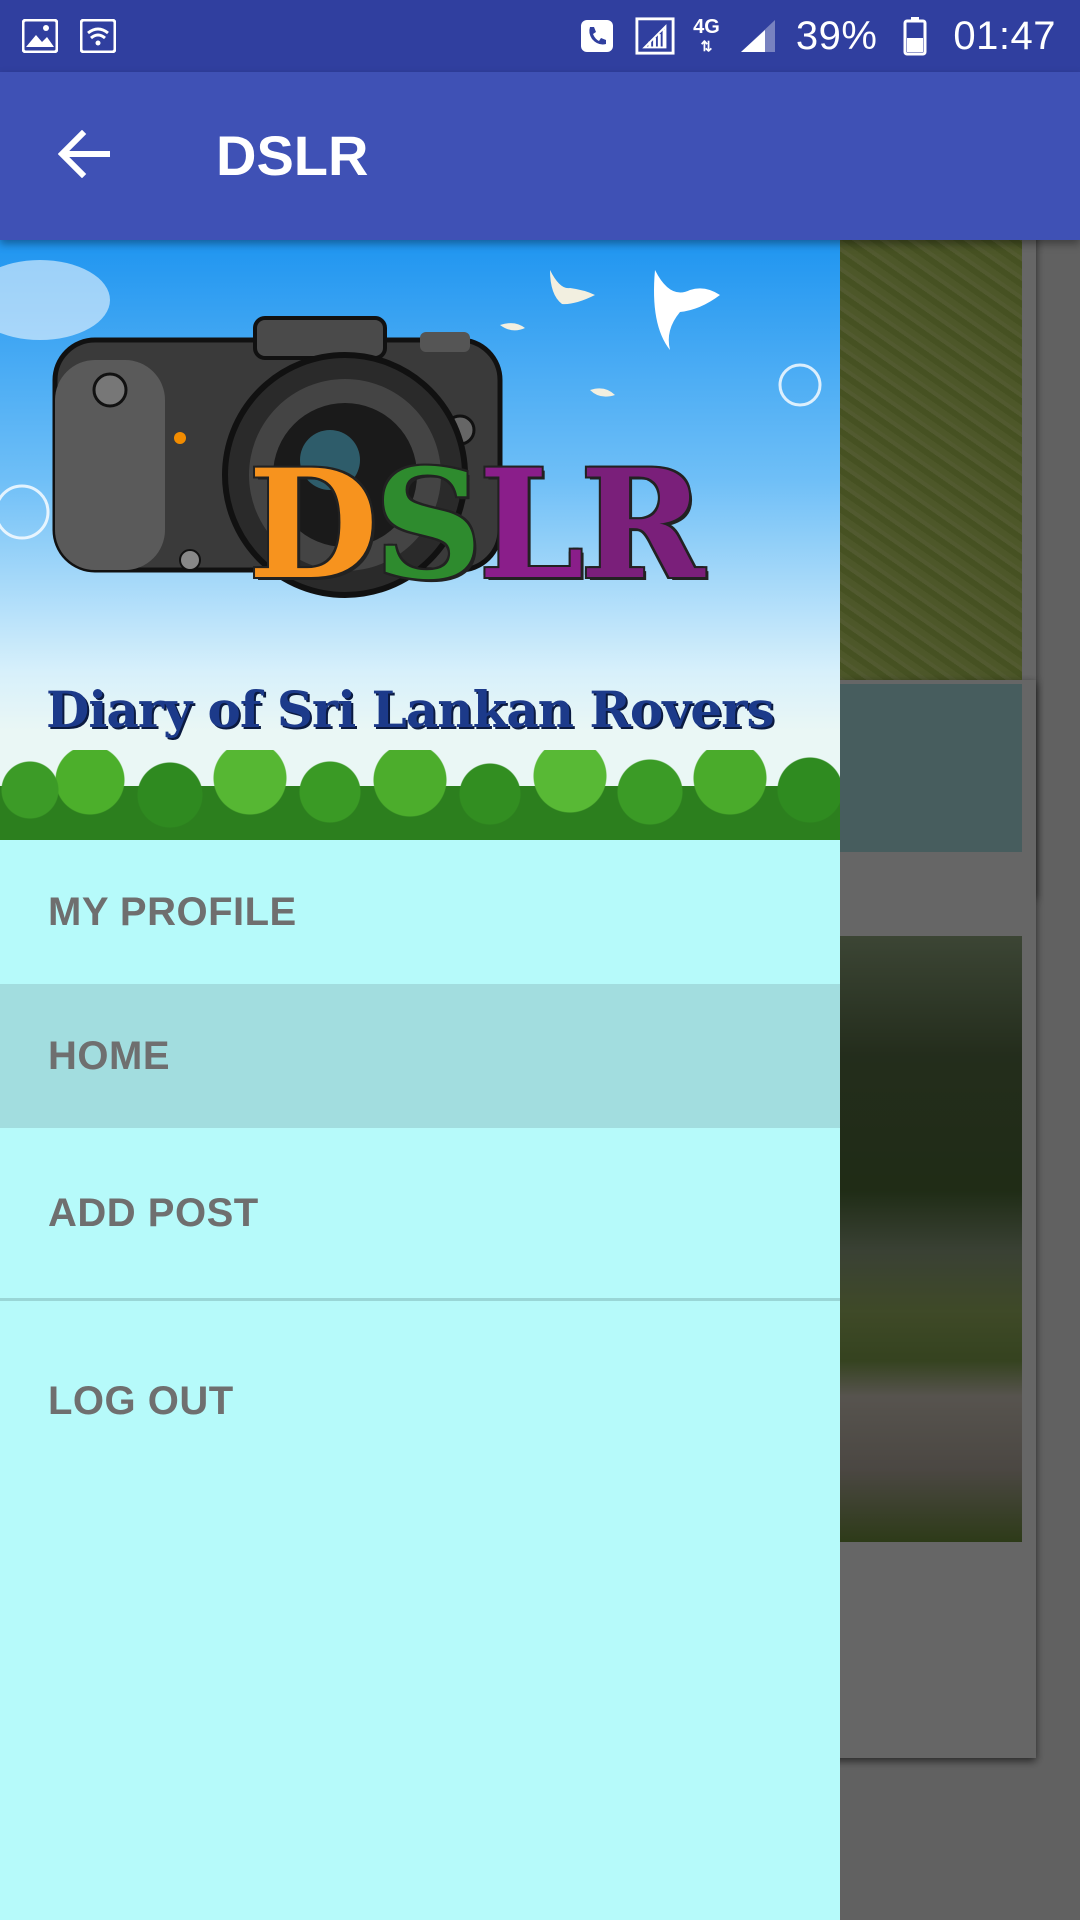 Image resolution: width=1080 pixels, height=1920 pixels. What do you see at coordinates (420, 1213) in the screenshot?
I see `menu-item-add-post: ADD POST` at bounding box center [420, 1213].